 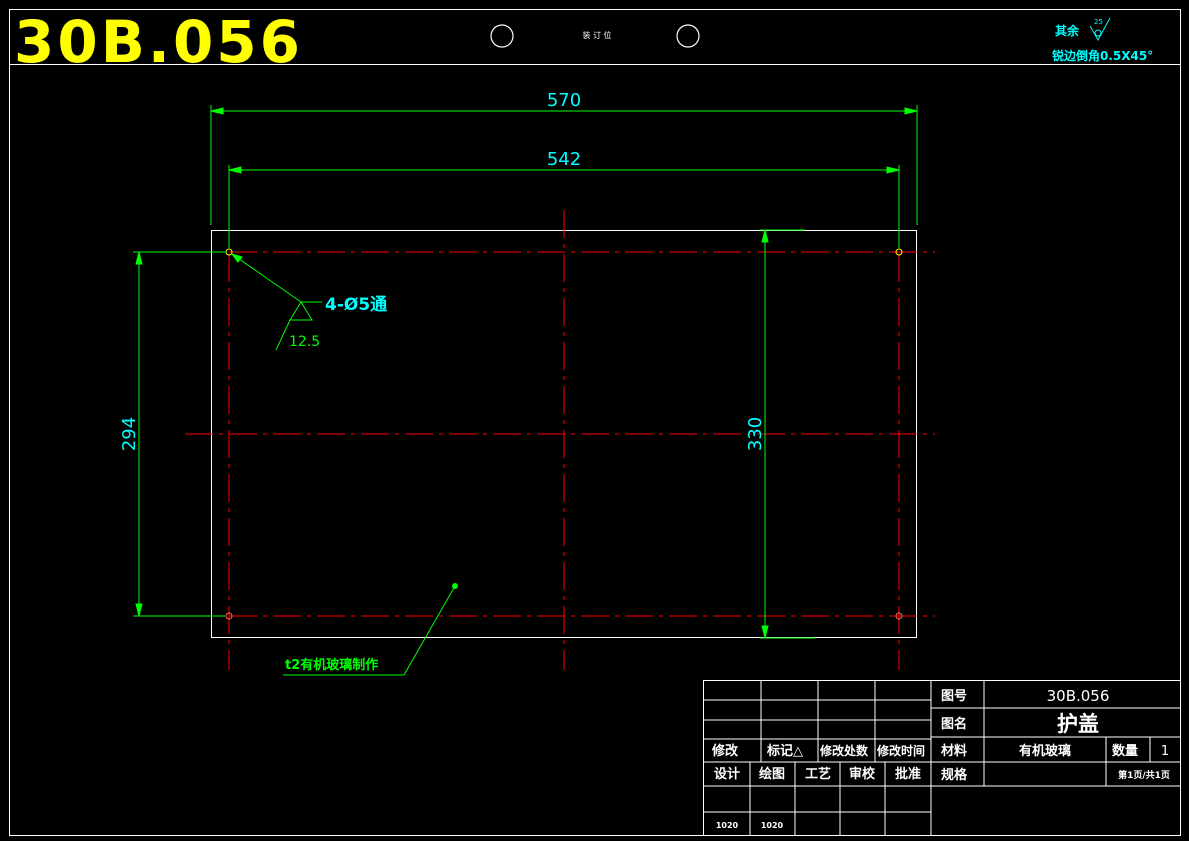 I want to click on edge-note: 锐边倒角0.5X45°, so click(x=1102, y=55).